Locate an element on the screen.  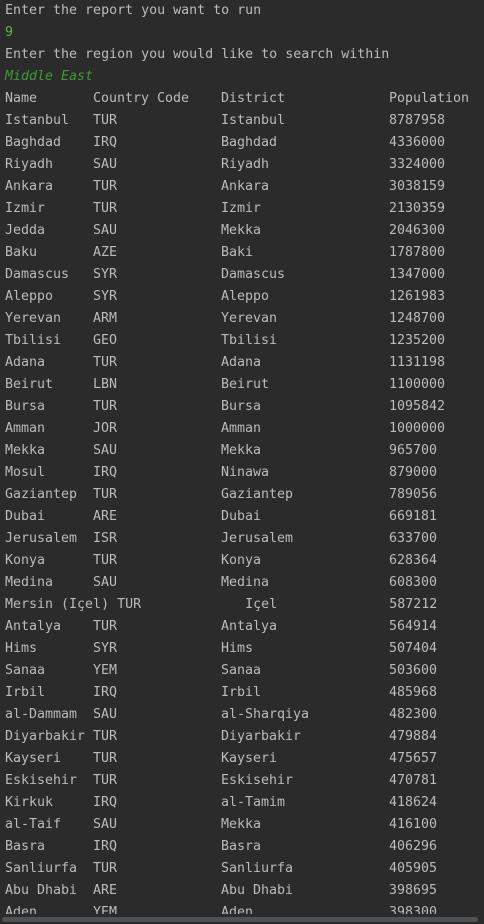
cell-district: Hims is located at coordinates (237, 648).